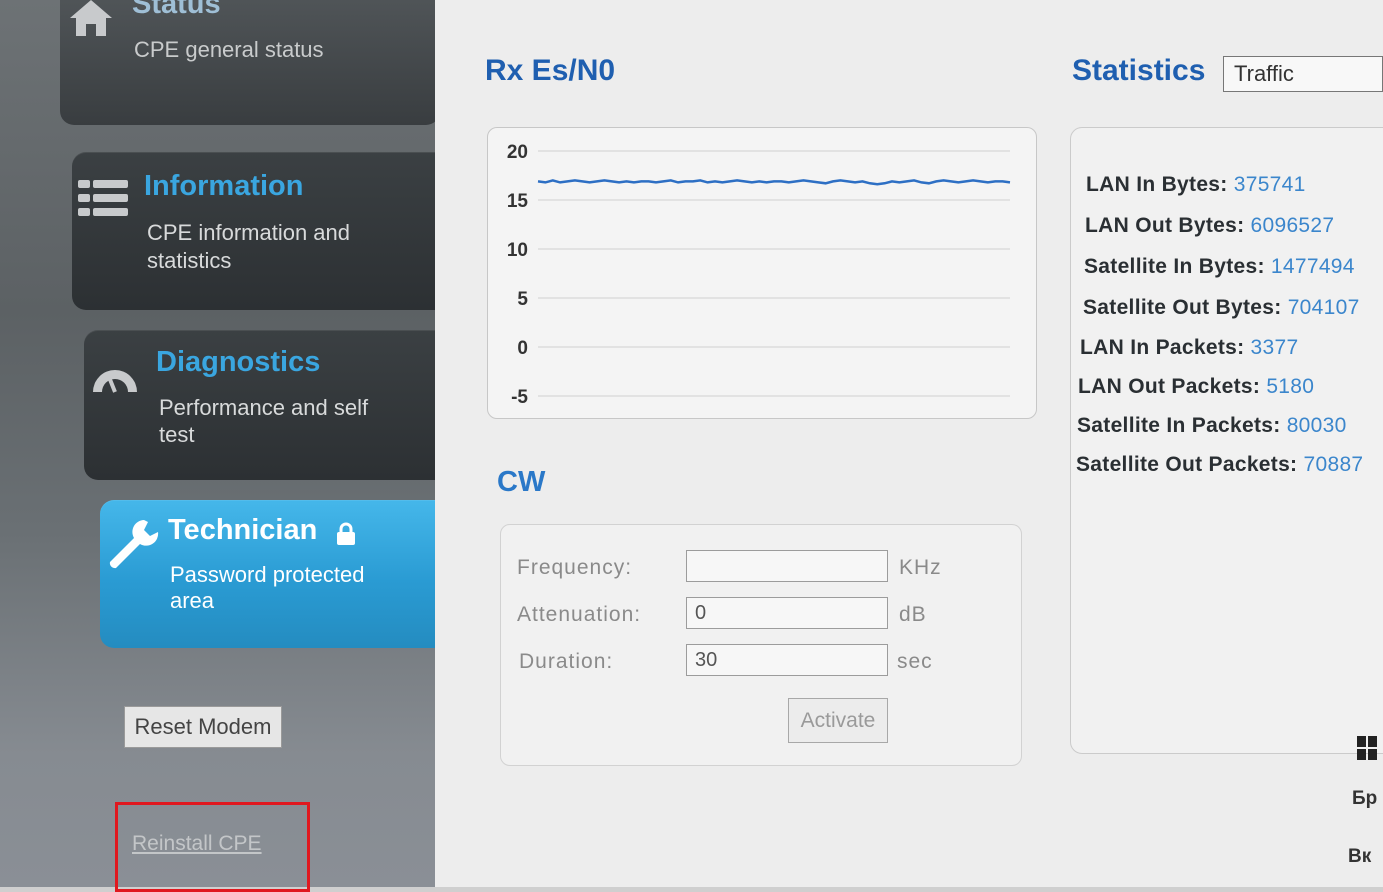 The width and height of the screenshot is (1383, 892). Describe the element at coordinates (518, 201) in the screenshot. I see `y-tick-label: 15` at that location.